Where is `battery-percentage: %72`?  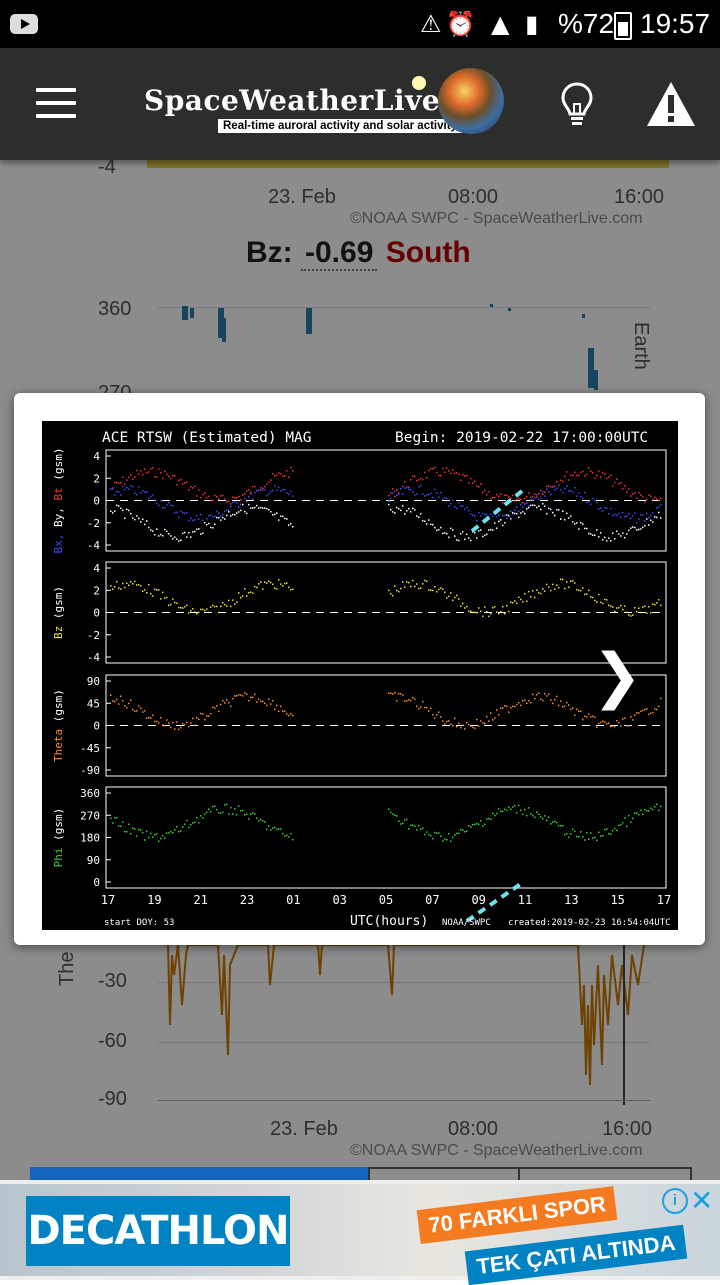 battery-percentage: %72 is located at coordinates (586, 23).